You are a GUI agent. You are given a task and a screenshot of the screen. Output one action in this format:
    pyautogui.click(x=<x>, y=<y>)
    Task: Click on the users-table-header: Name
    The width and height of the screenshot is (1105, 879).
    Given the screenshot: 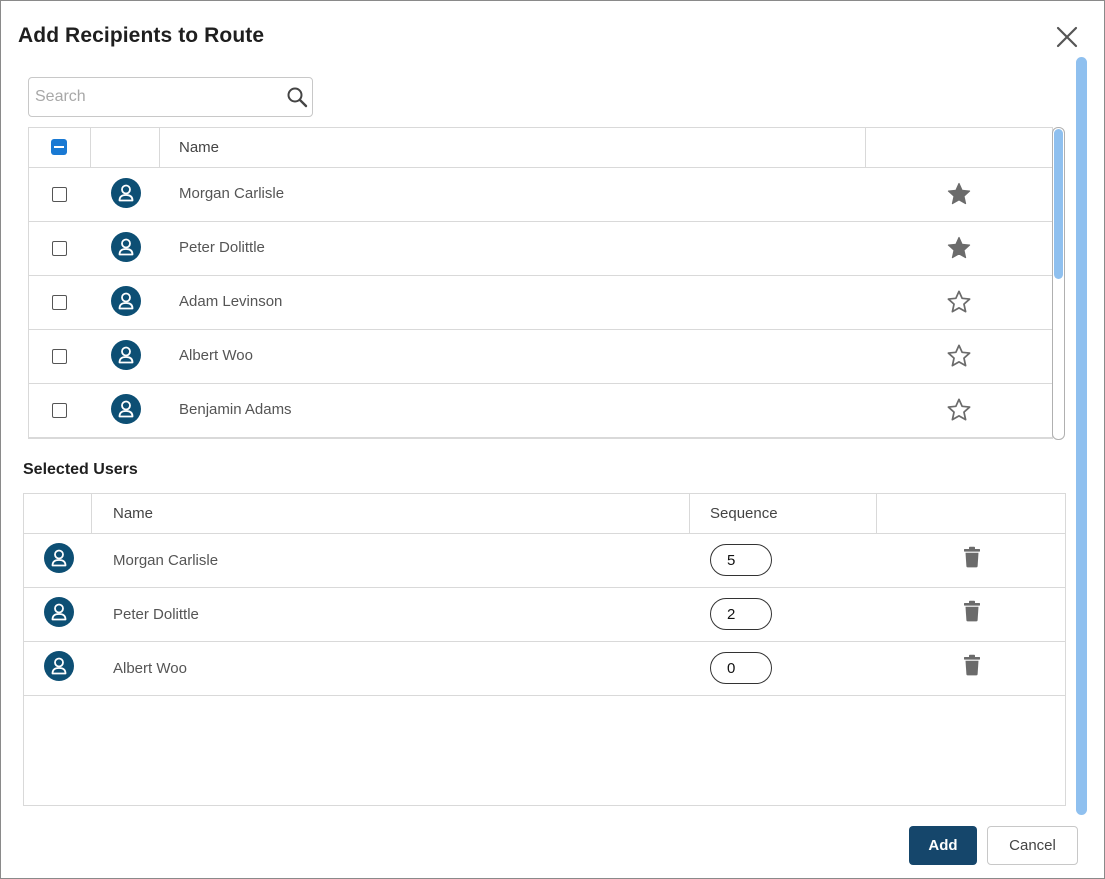 What is the action you would take?
    pyautogui.click(x=540, y=148)
    